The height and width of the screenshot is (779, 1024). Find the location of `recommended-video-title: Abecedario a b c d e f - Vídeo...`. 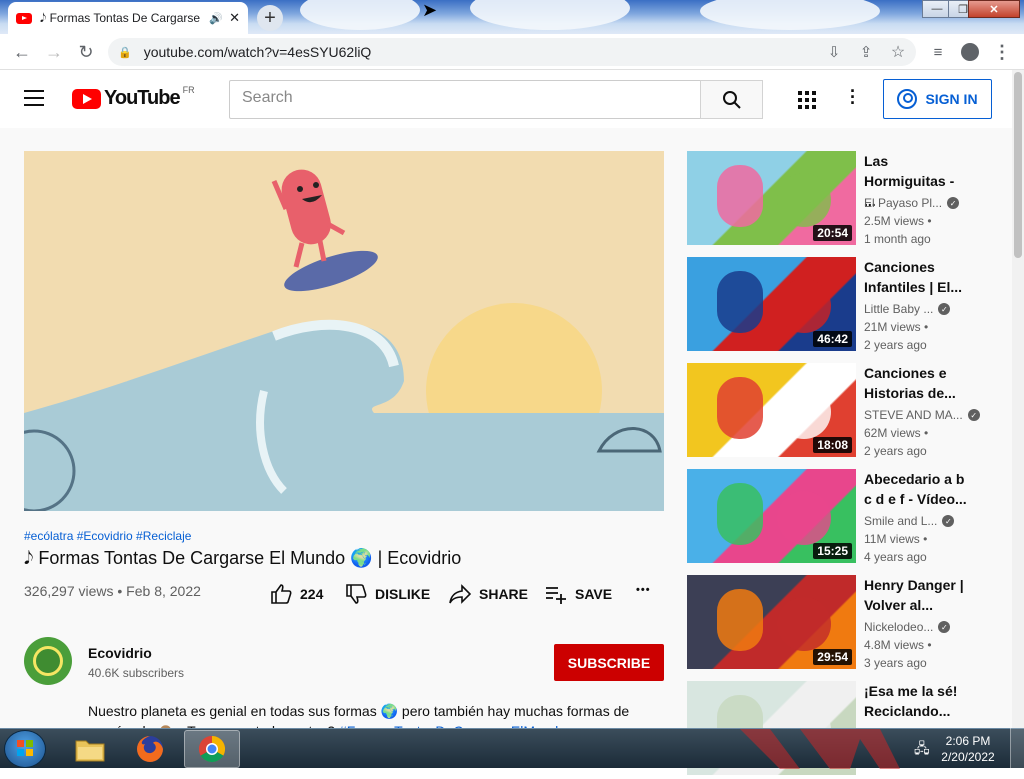

recommended-video-title: Abecedario a b c d e f - Vídeo... is located at coordinates (916, 489).